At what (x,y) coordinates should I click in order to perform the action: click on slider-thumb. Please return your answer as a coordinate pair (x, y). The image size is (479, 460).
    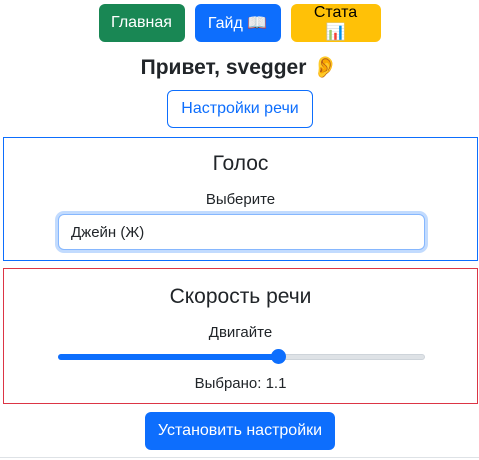
    Looking at the image, I should click on (279, 356).